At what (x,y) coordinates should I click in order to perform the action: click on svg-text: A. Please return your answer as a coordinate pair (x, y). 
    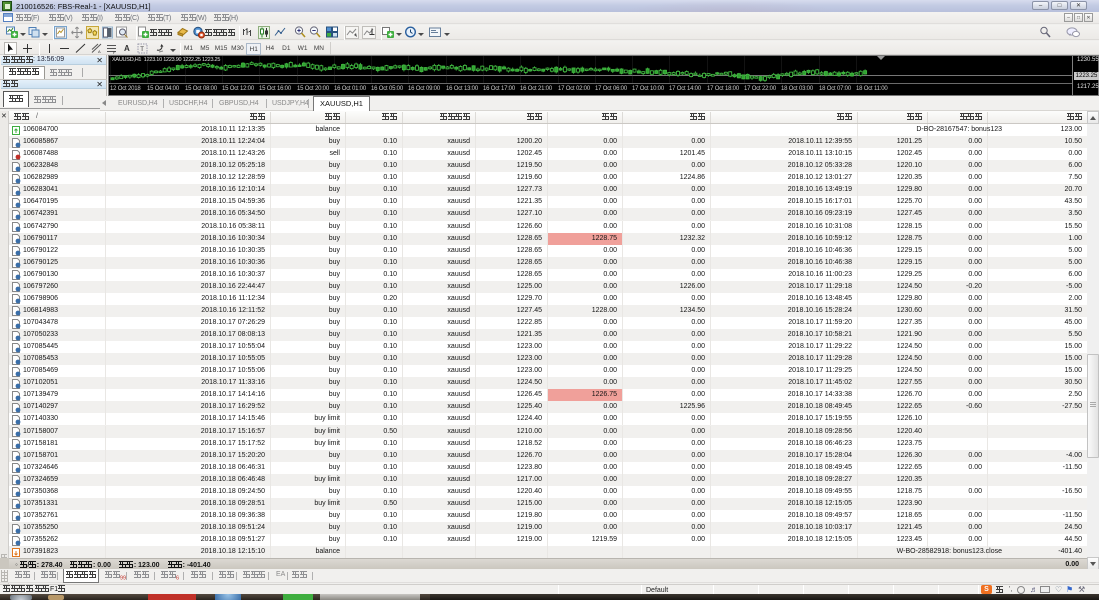
    Looking at the image, I should click on (99, 51).